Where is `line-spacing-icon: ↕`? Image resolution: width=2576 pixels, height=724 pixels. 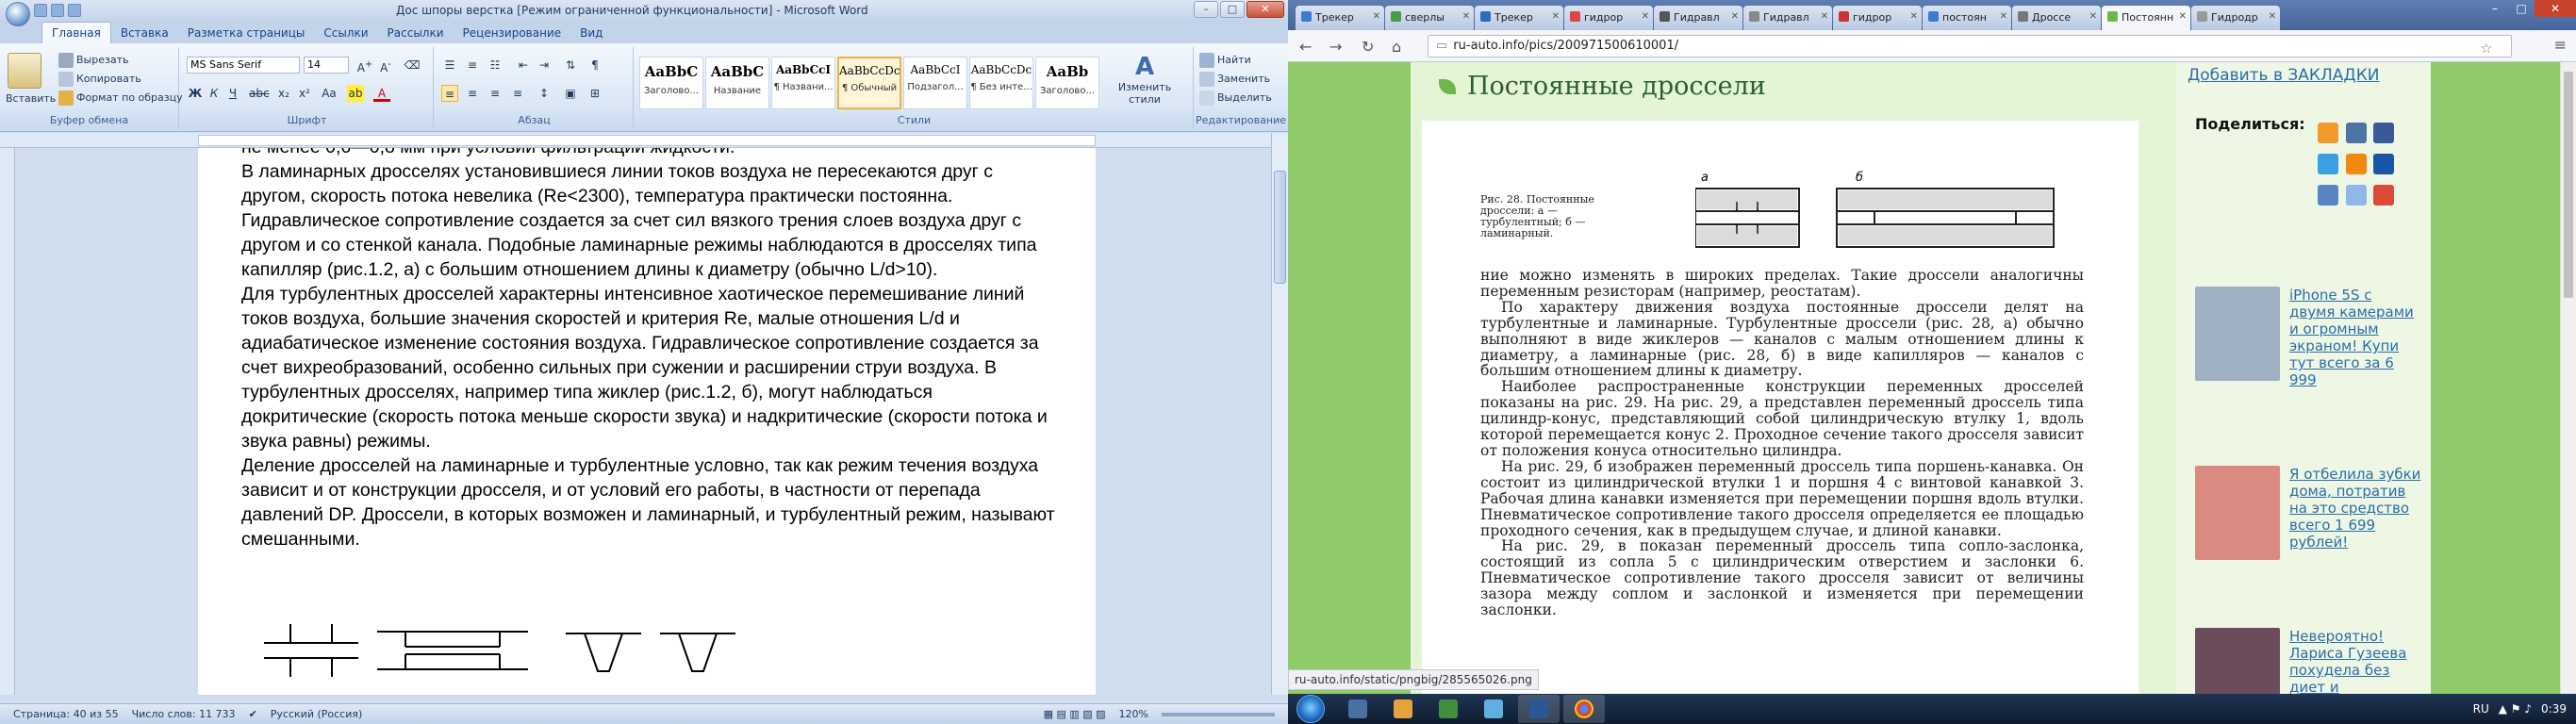
line-spacing-icon: ↕ is located at coordinates (544, 93).